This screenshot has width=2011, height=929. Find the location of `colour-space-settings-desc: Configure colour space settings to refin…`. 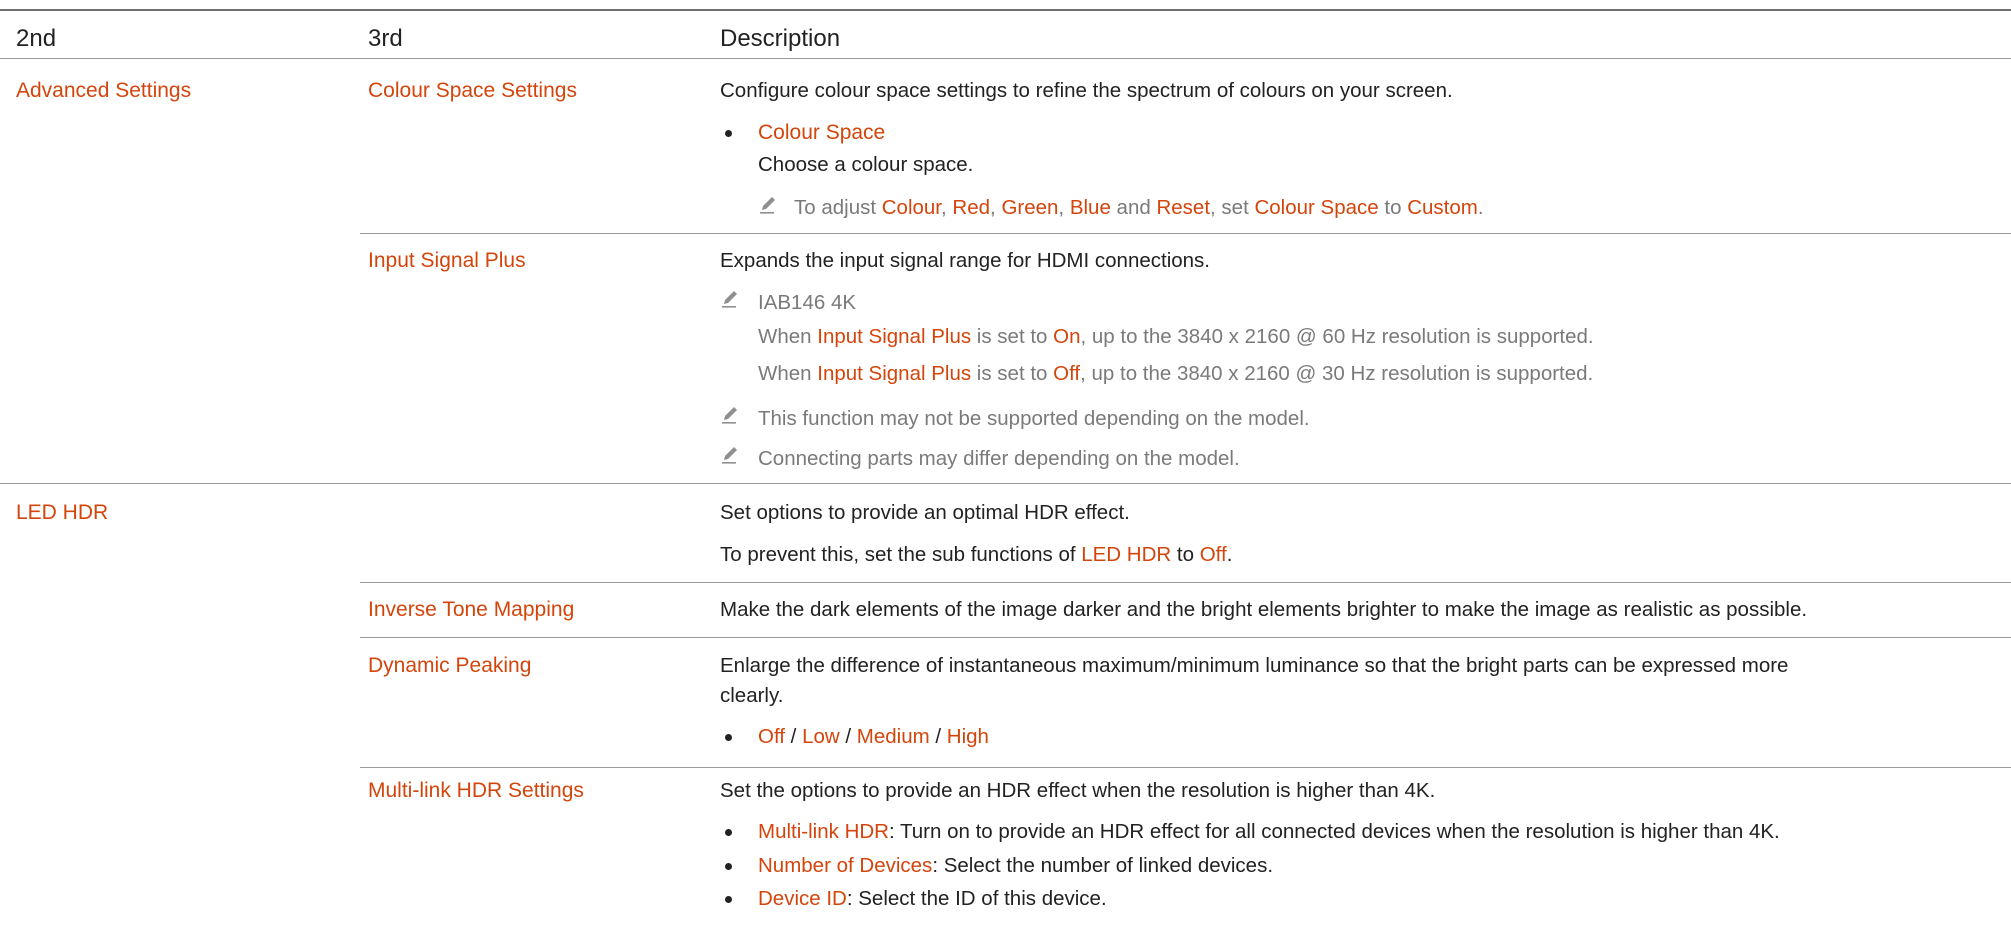

colour-space-settings-desc: Configure colour space settings to refin… is located at coordinates (1086, 90).